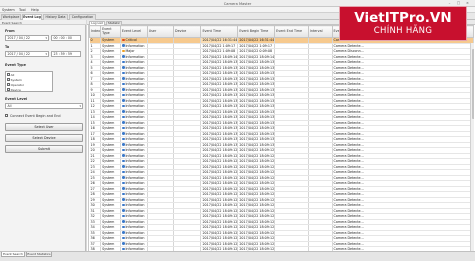 The width and height of the screenshot is (475, 261). I want to click on submit-button: Submit, so click(44, 149).